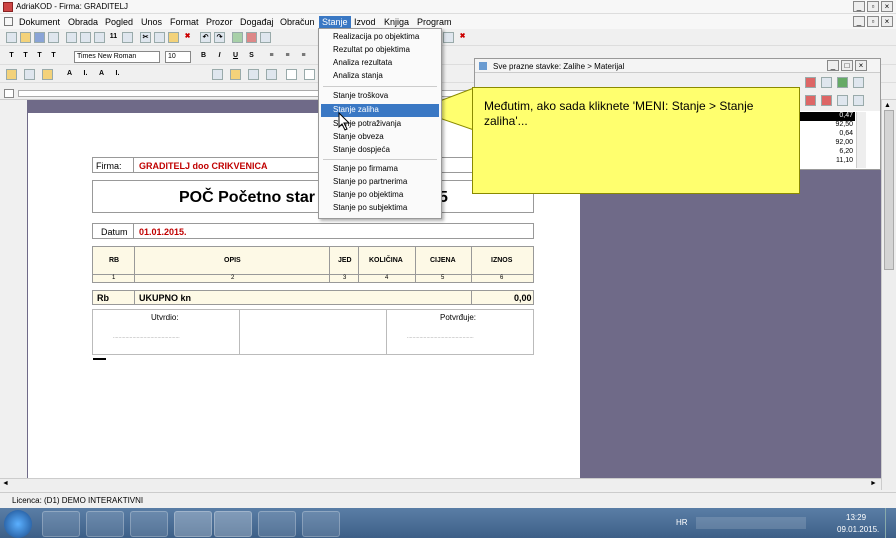 Image resolution: width=896 pixels, height=538 pixels. Describe the element at coordinates (119, 22) in the screenshot. I see `menu-pogled: Pogled` at that location.